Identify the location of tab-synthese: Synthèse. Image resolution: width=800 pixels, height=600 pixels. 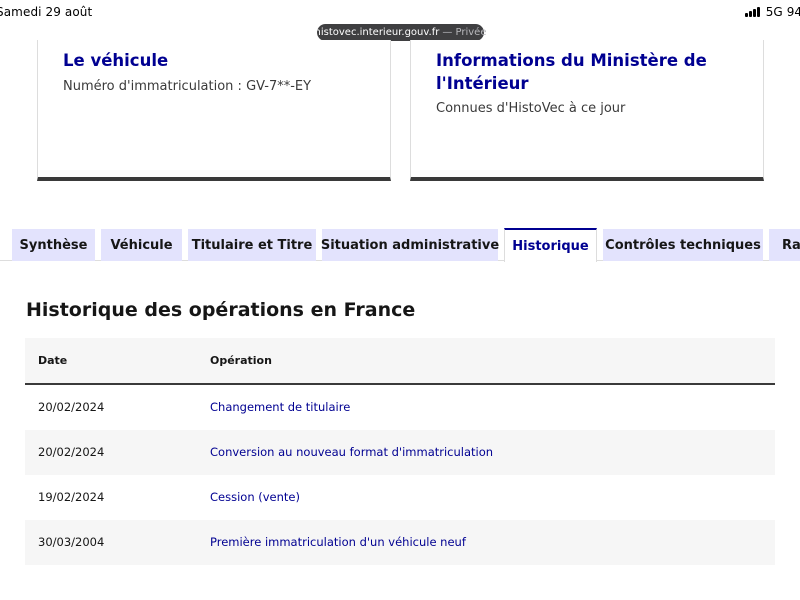
(53, 245).